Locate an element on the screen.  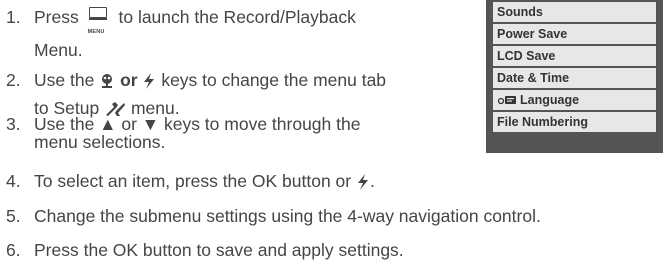
step-number: 1. is located at coordinates (13, 17).